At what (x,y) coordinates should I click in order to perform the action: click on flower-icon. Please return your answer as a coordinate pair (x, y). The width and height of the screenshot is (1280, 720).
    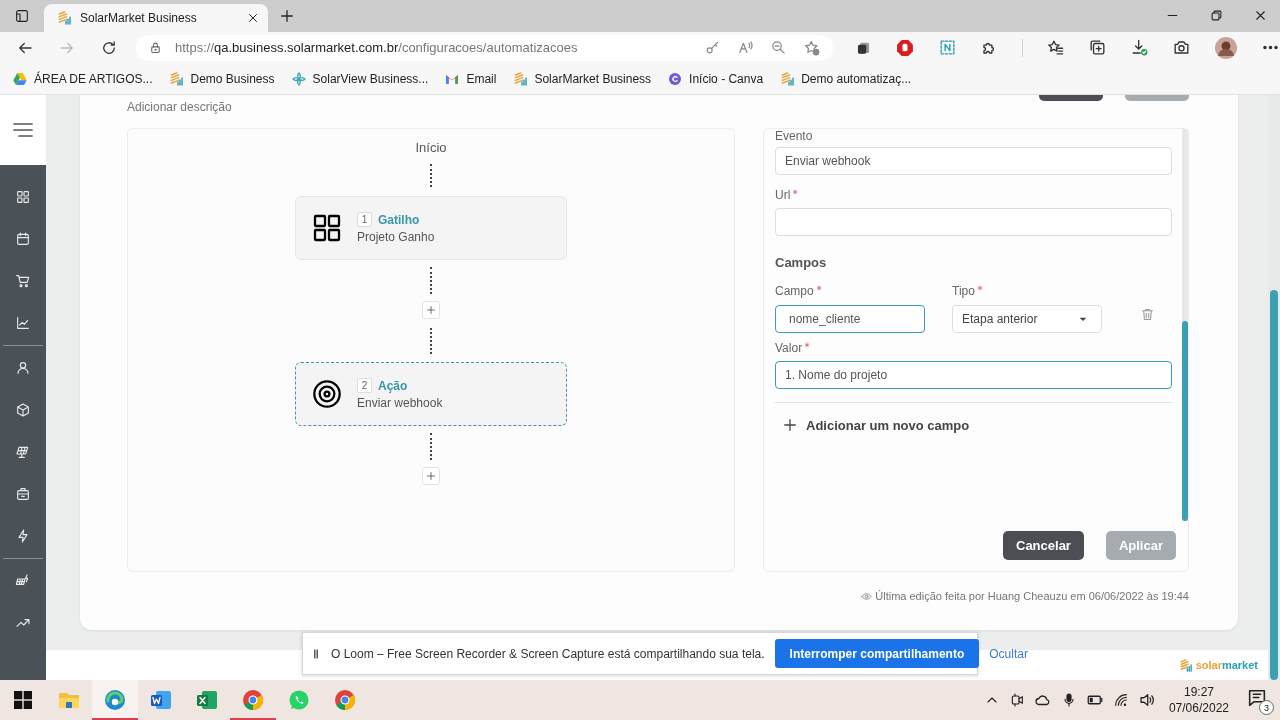
    Looking at the image, I should click on (298, 78).